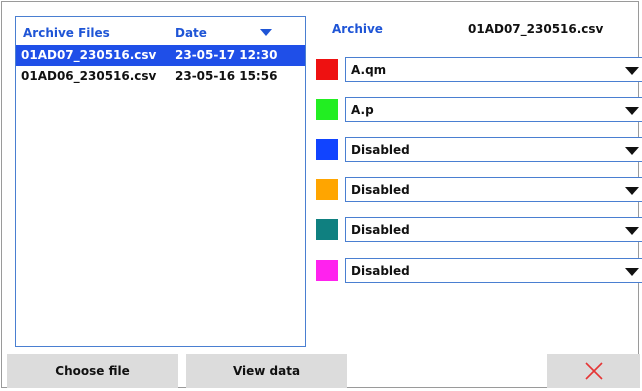  What do you see at coordinates (493, 69) in the screenshot?
I see `channel-select: A.qm` at bounding box center [493, 69].